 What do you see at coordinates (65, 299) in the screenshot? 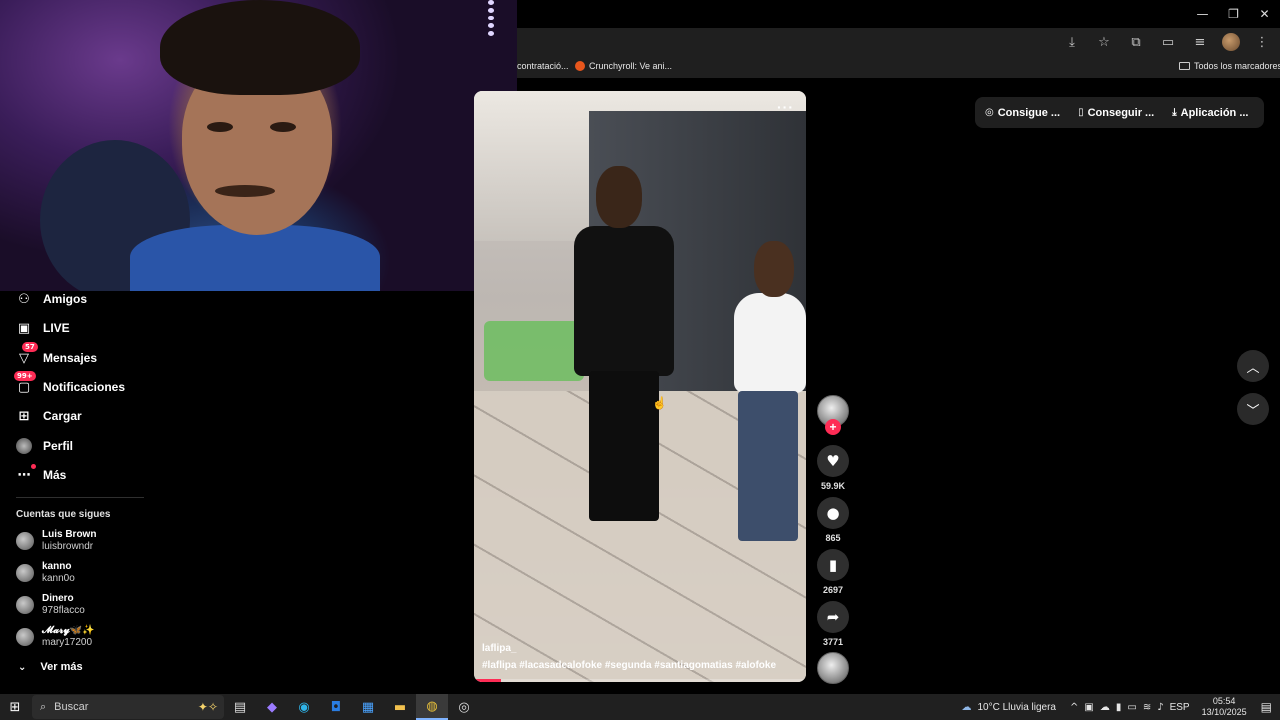
I see `sidebar-item-label: Amigos` at bounding box center [65, 299].